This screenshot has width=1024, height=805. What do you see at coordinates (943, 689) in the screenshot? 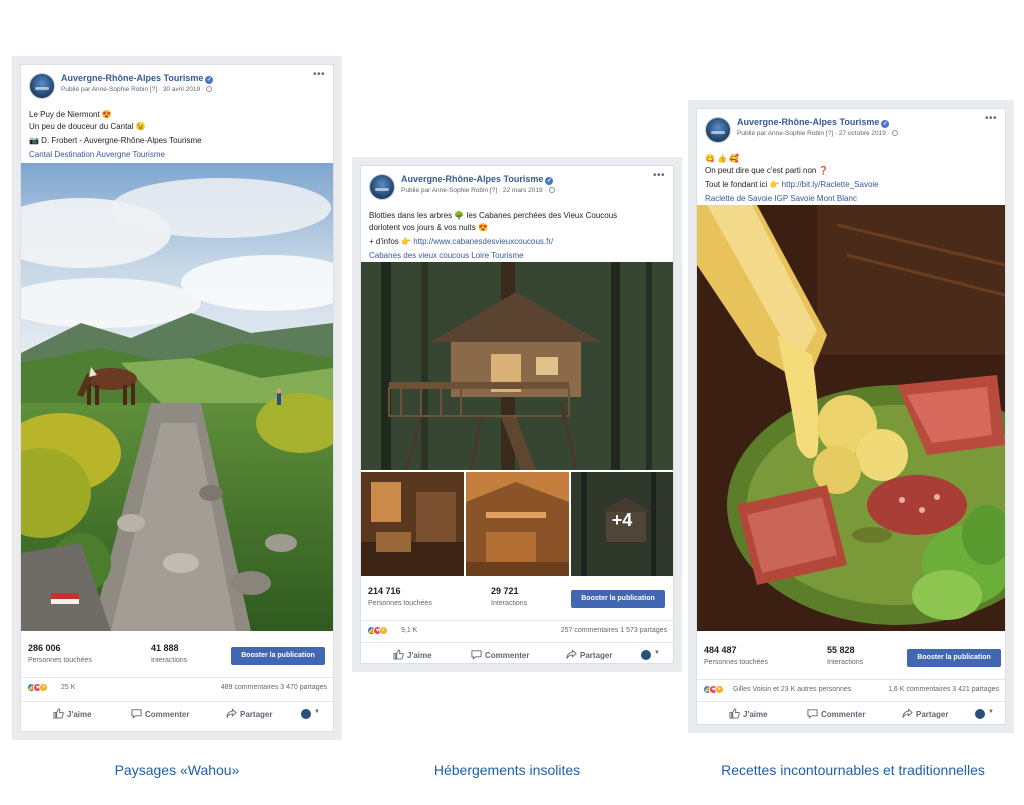
I see `comments-shares-count: 1,6 K commentaires 3 421 partages` at bounding box center [943, 689].